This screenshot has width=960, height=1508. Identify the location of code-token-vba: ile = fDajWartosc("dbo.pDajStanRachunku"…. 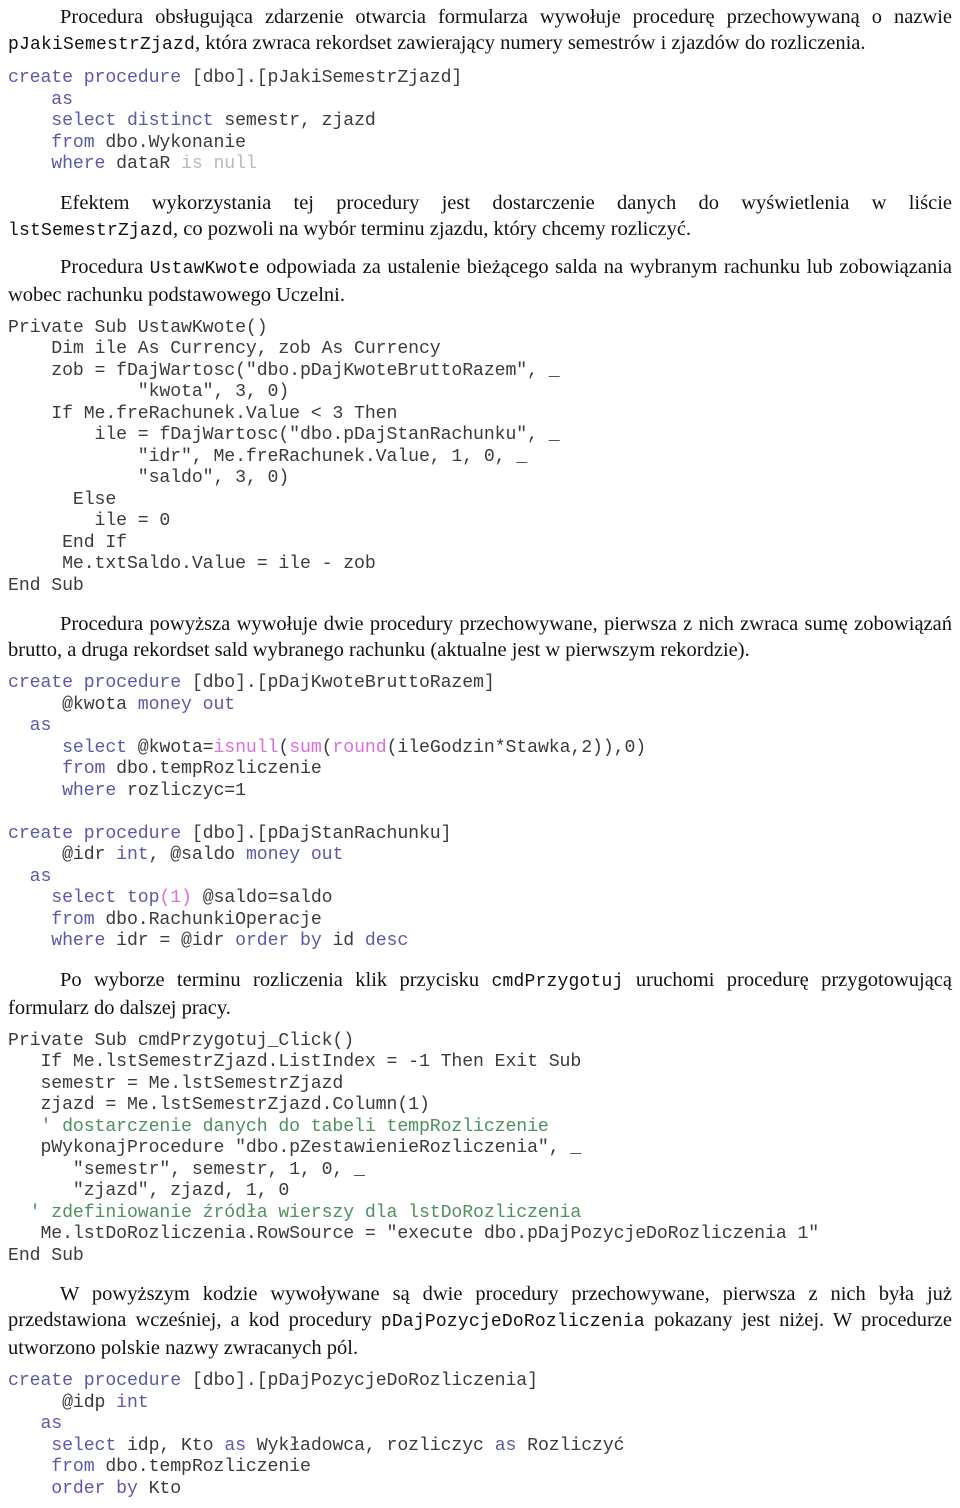
(284, 435).